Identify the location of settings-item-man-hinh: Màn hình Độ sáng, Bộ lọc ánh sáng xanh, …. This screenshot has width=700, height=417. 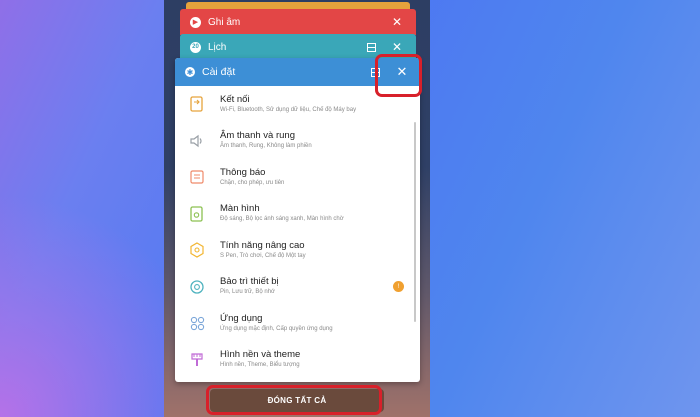
(297, 214).